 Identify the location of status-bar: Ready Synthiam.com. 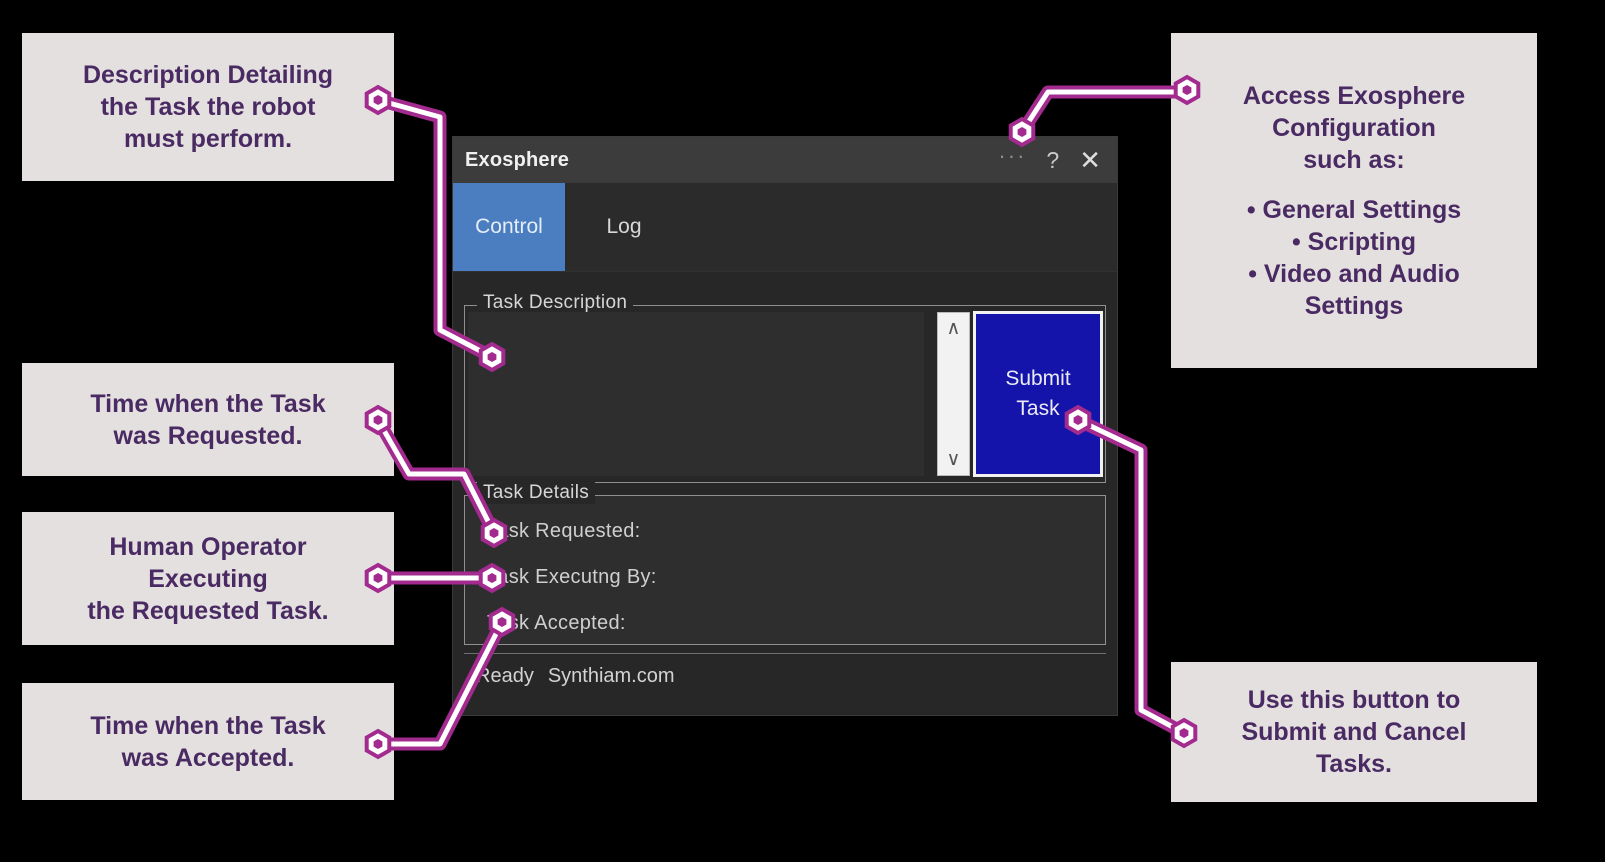
(785, 676).